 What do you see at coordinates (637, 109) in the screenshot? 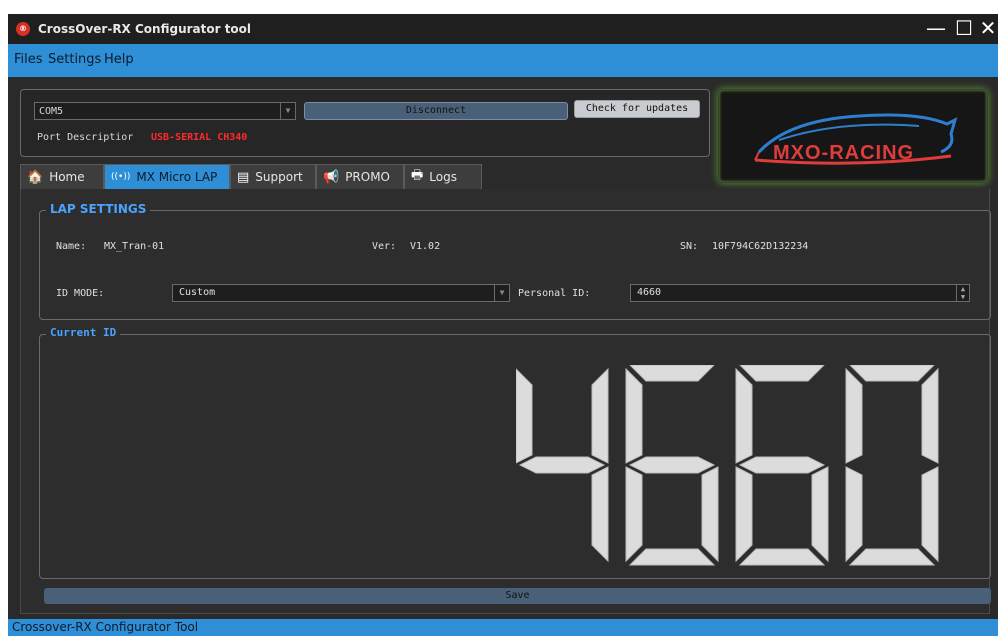
I see `check-updates-button: Check for updates` at bounding box center [637, 109].